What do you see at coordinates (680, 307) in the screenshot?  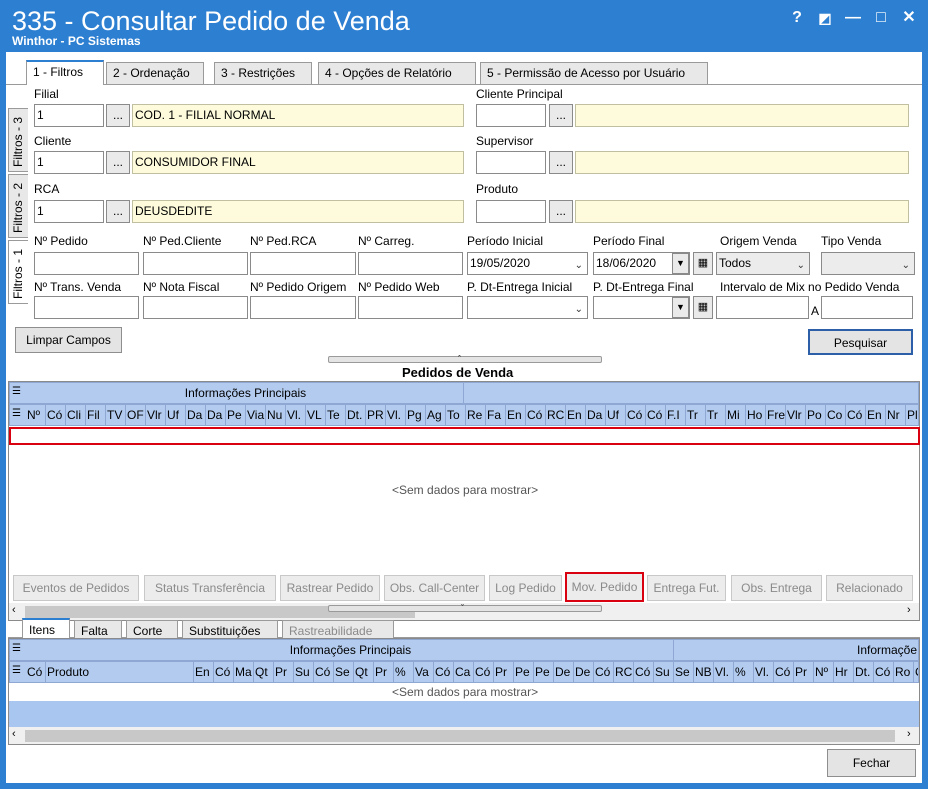 I see `dt-entrega-final-dropdown-icon: ▼` at bounding box center [680, 307].